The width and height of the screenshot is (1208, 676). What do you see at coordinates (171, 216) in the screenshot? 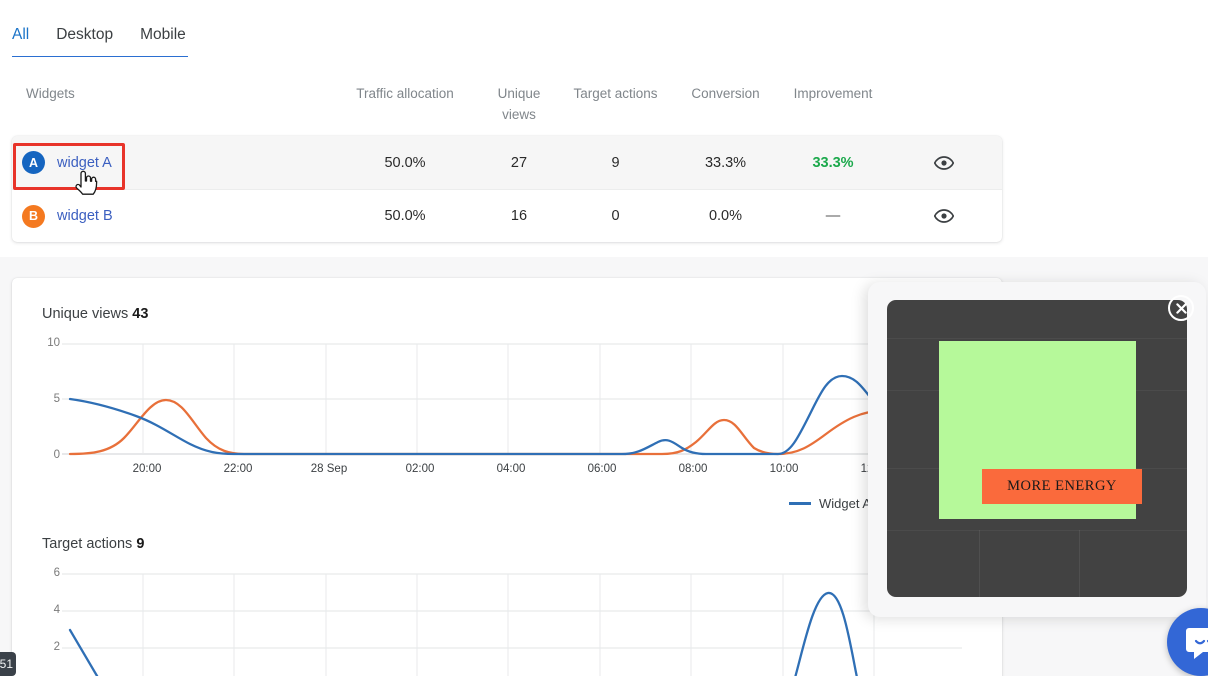
I see `widget-cell: B widget B` at bounding box center [171, 216].